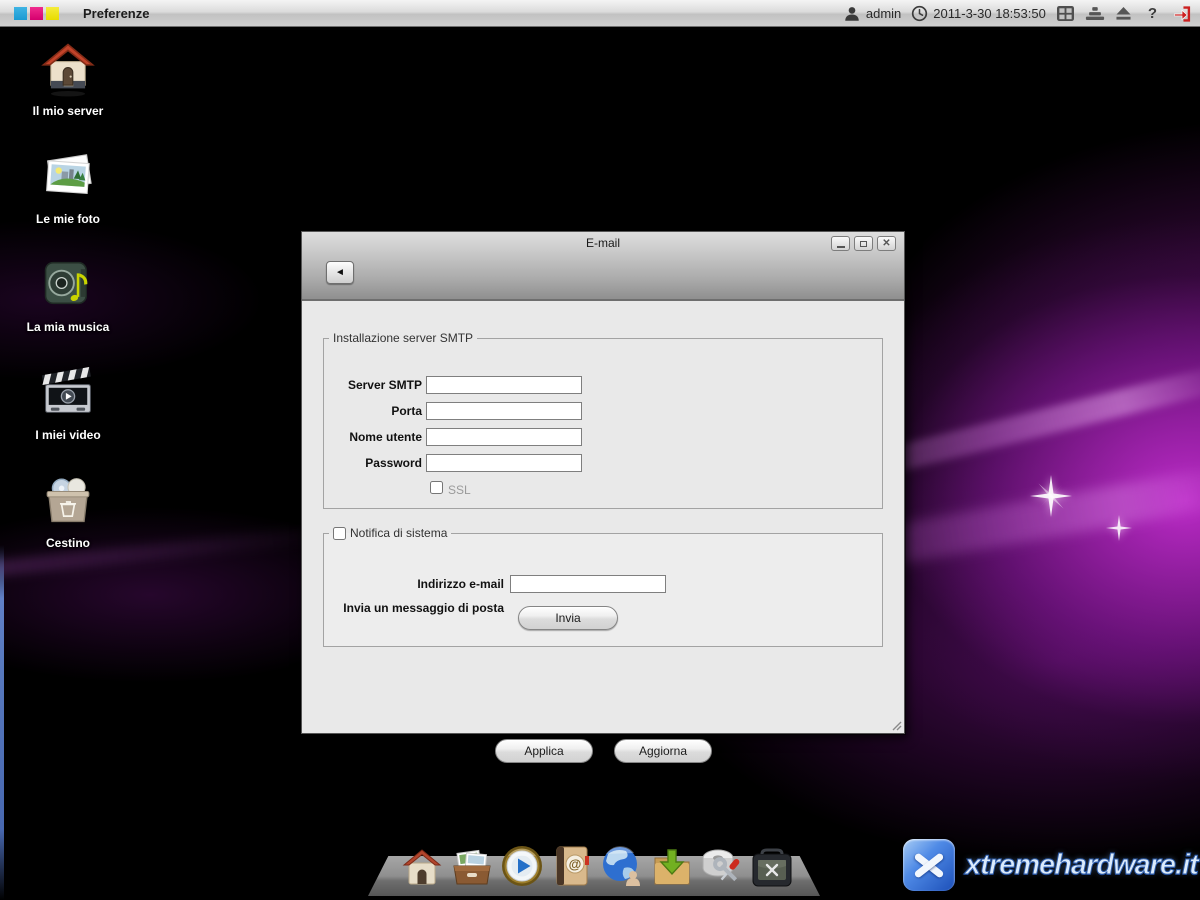 This screenshot has height=900, width=1200. I want to click on desktop-icon-my-server: Il mio server, so click(68, 77).